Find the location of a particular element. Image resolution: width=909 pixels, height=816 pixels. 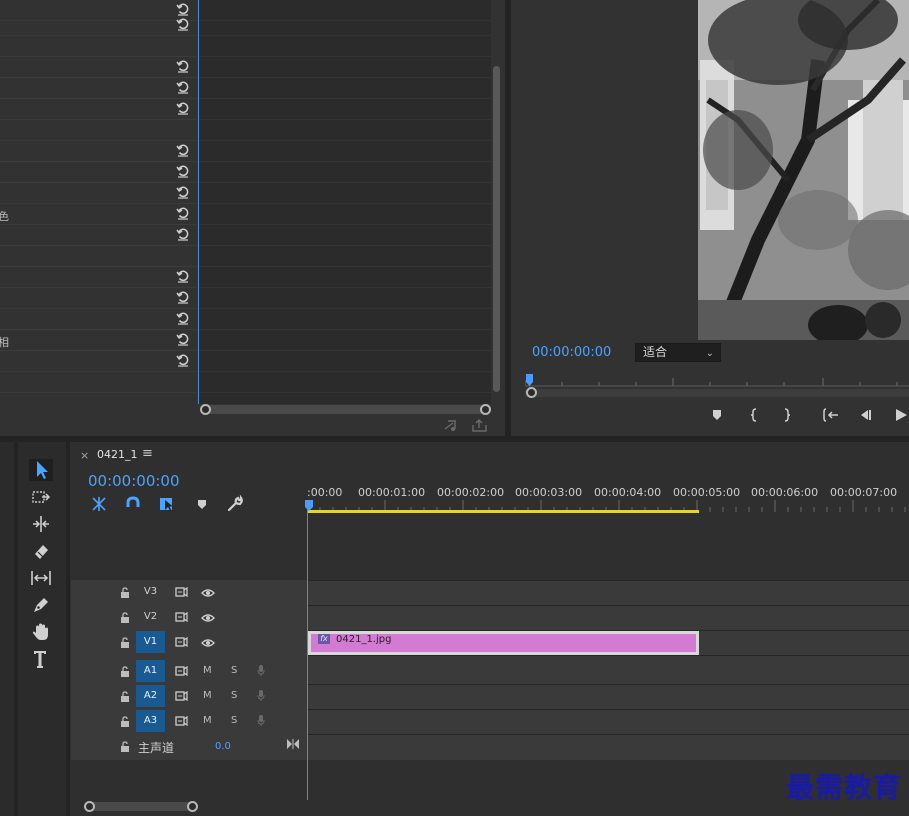

ec-scroll-handle-left is located at coordinates (205, 409).